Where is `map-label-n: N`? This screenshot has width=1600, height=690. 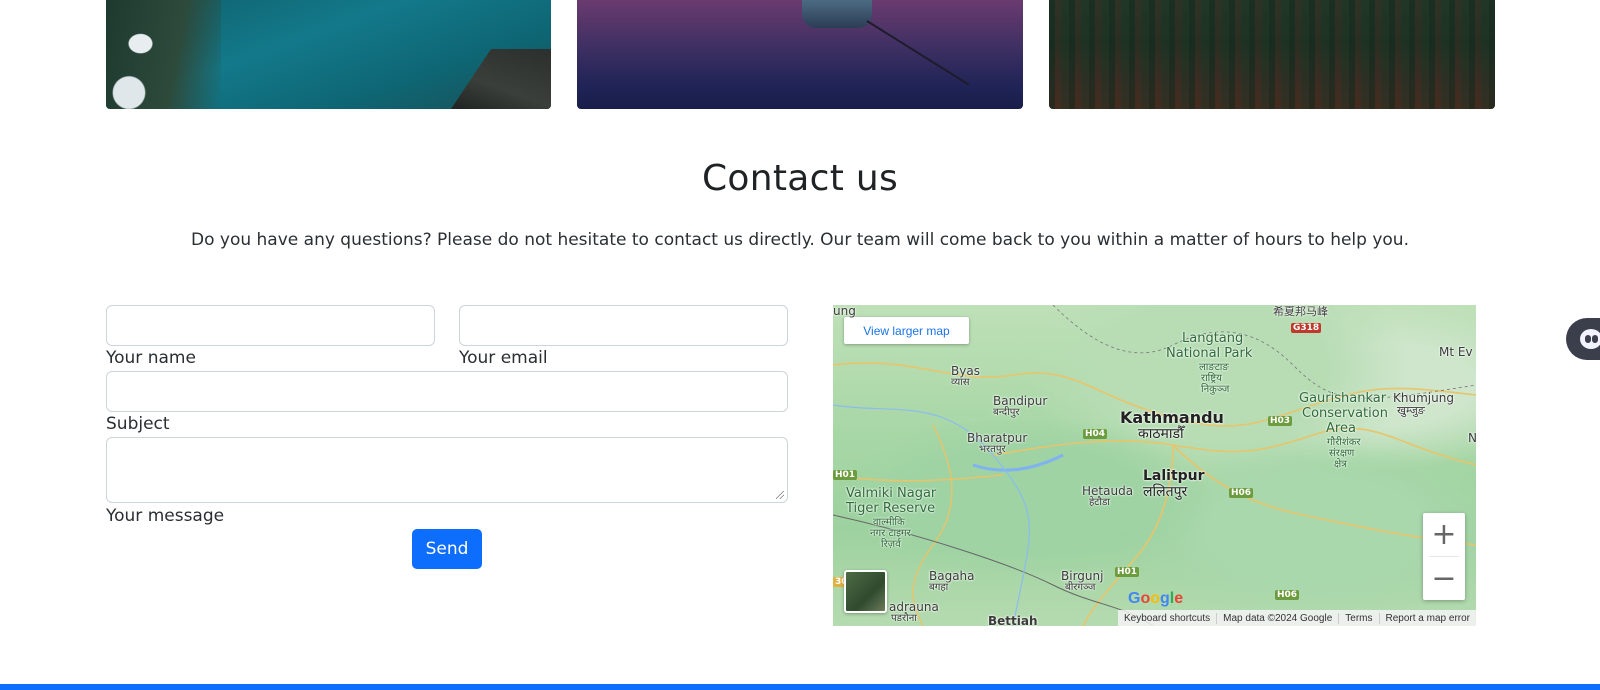 map-label-n: N is located at coordinates (1472, 438).